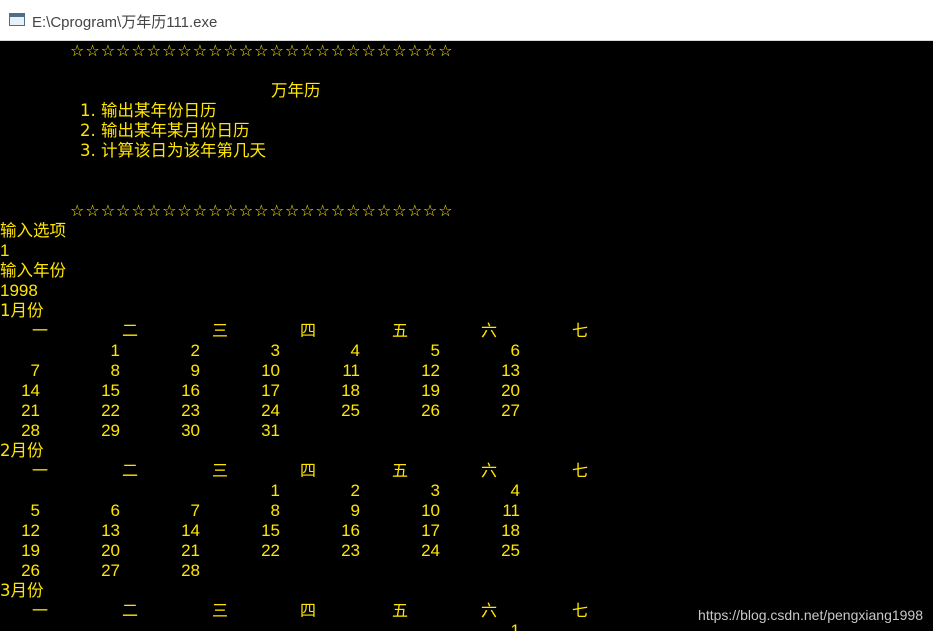  What do you see at coordinates (270, 430) in the screenshot?
I see `calendar-day: 31` at bounding box center [270, 430].